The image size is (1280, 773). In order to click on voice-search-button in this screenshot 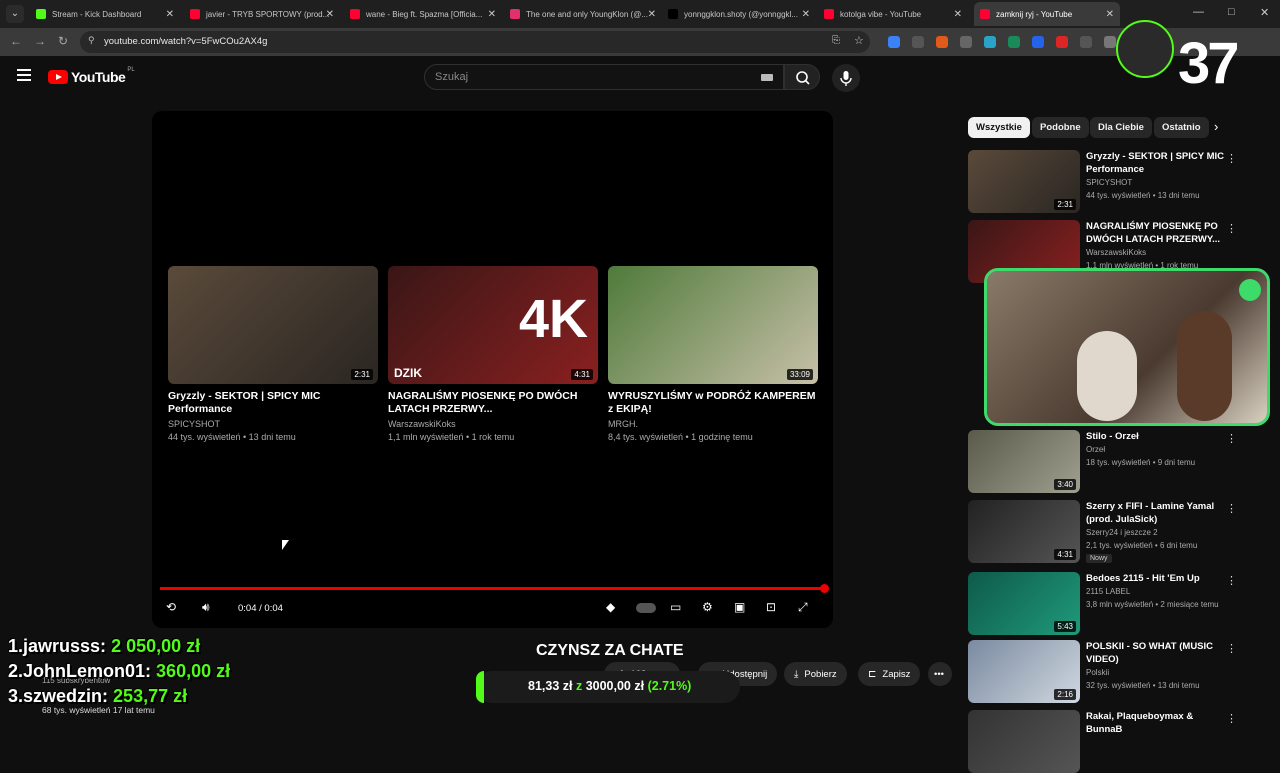, I will do `click(846, 78)`.